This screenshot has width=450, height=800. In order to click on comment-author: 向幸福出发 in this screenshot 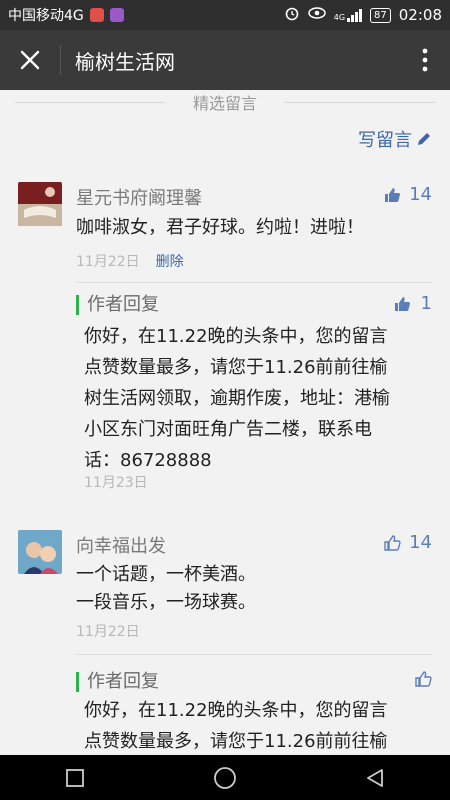, I will do `click(121, 546)`.